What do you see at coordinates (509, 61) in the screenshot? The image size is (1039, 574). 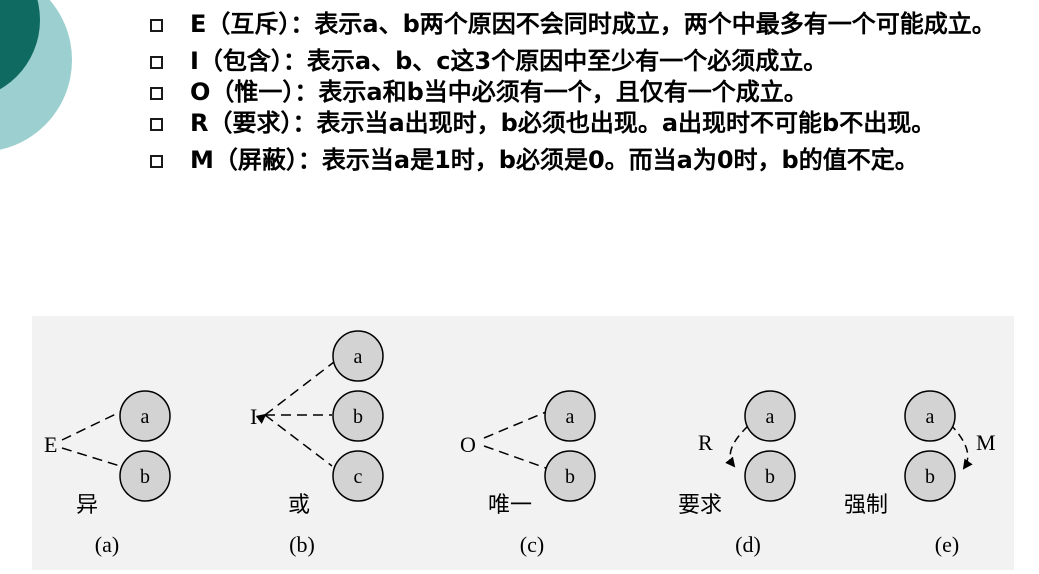 I see `bullet-text: I（包含）：表示a、b、c这3个原因中至少有一个必须成立。` at bounding box center [509, 61].